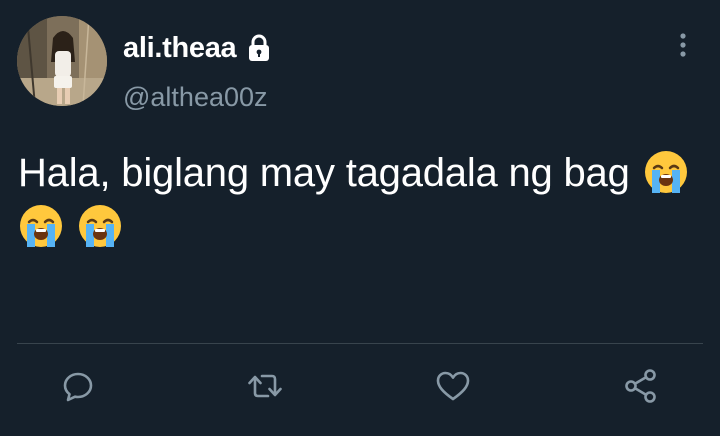 The height and width of the screenshot is (436, 720). Describe the element at coordinates (180, 48) in the screenshot. I see `display-name: ali.theaa` at that location.